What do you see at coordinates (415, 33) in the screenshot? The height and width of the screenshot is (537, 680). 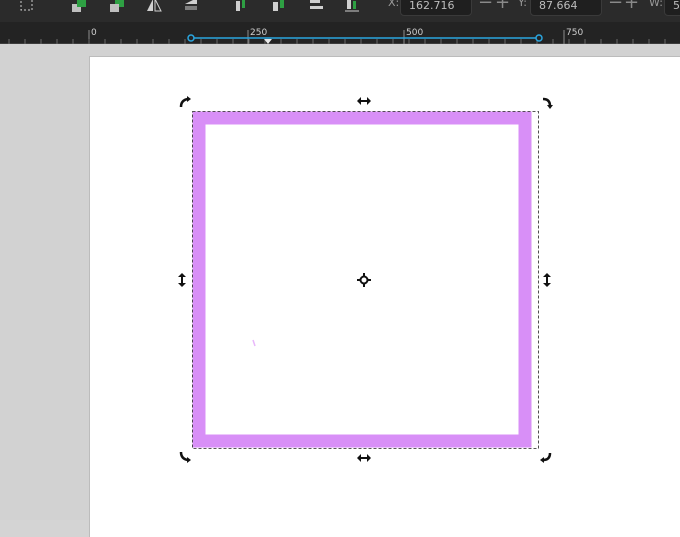 I see `ruler-label-500: 500` at bounding box center [415, 33].